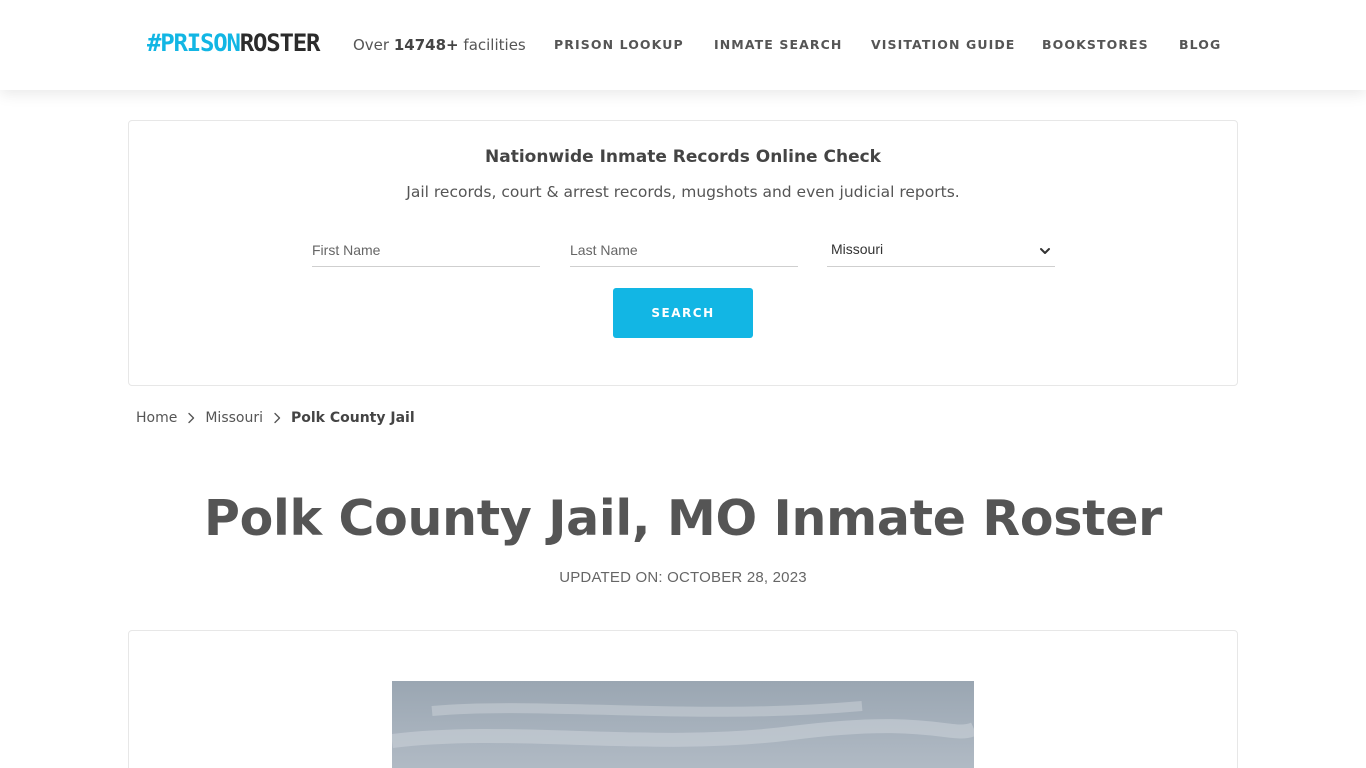 The width and height of the screenshot is (1366, 768). What do you see at coordinates (943, 45) in the screenshot?
I see `nav-visitation-guide: VISITATION GUIDE` at bounding box center [943, 45].